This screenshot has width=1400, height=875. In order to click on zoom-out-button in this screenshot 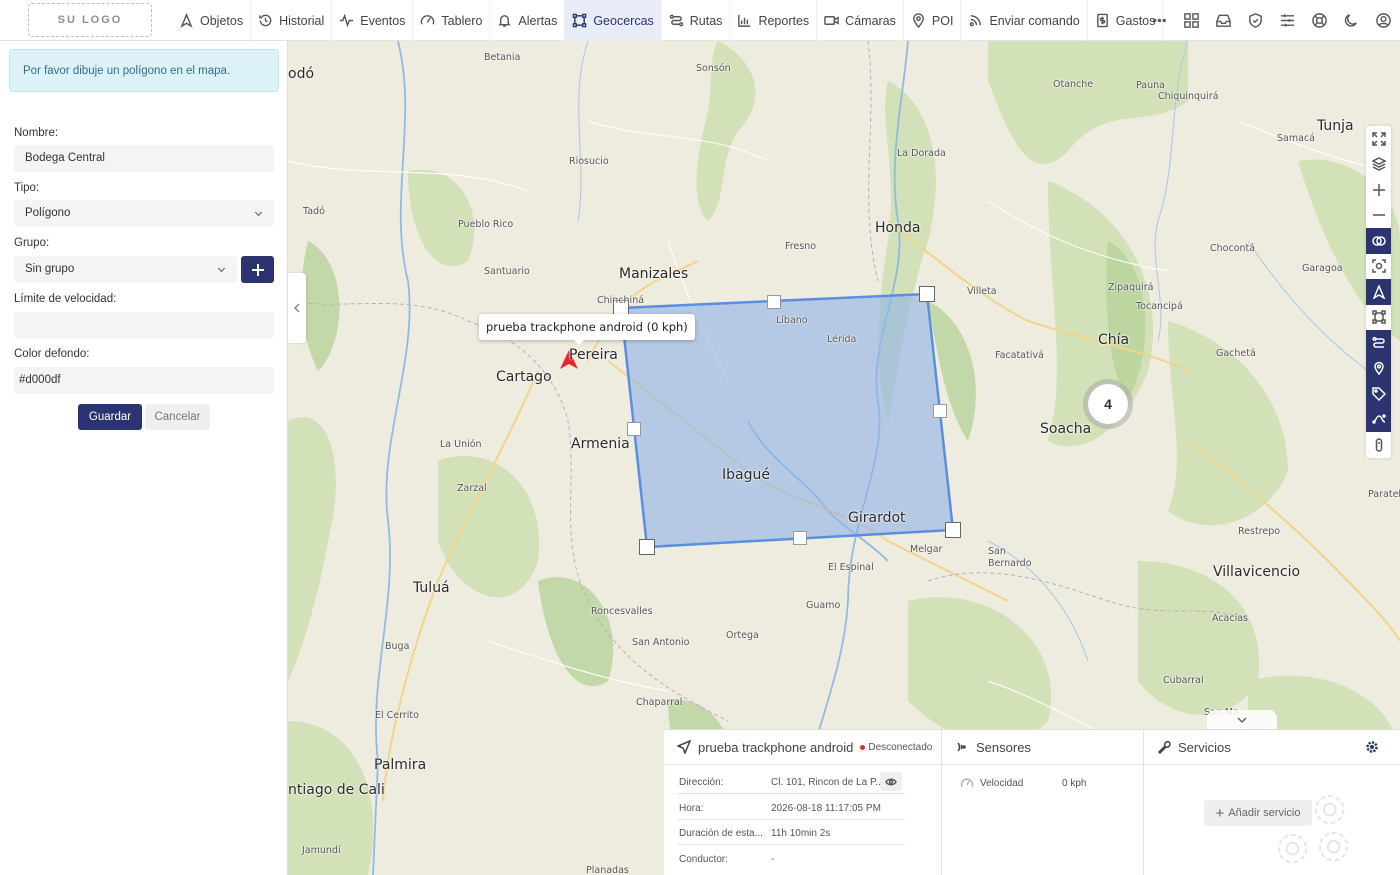, I will do `click(1378, 215)`.